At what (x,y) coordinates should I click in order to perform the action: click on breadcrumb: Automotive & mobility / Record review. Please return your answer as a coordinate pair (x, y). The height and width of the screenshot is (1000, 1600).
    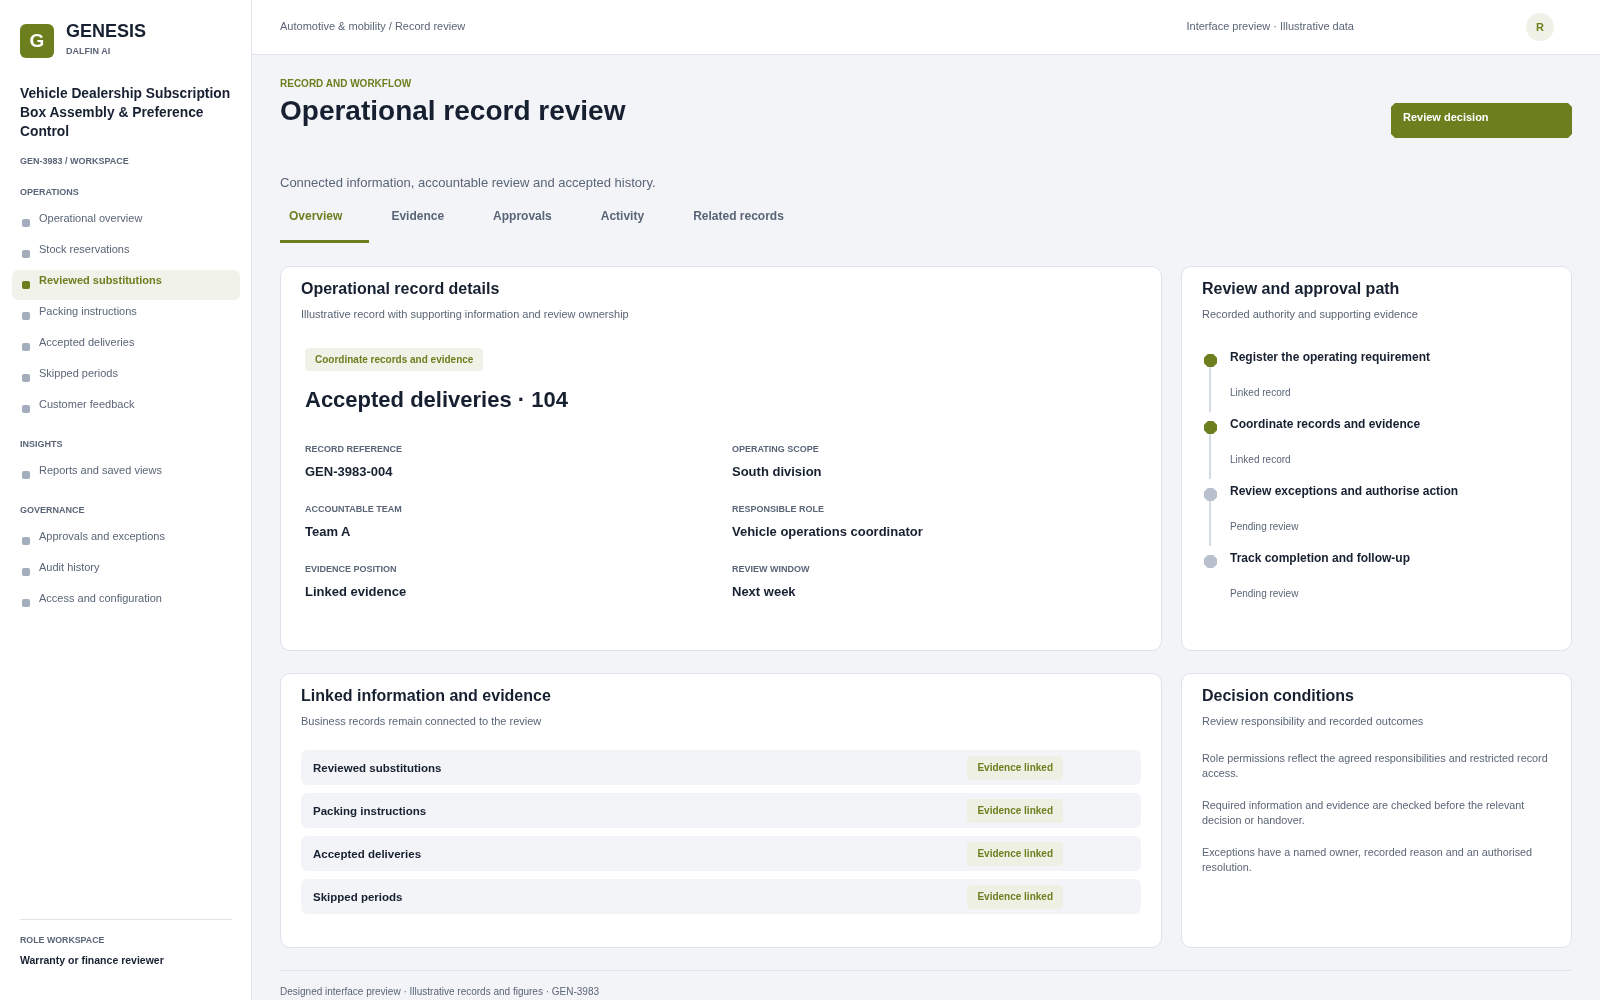
    Looking at the image, I should click on (373, 25).